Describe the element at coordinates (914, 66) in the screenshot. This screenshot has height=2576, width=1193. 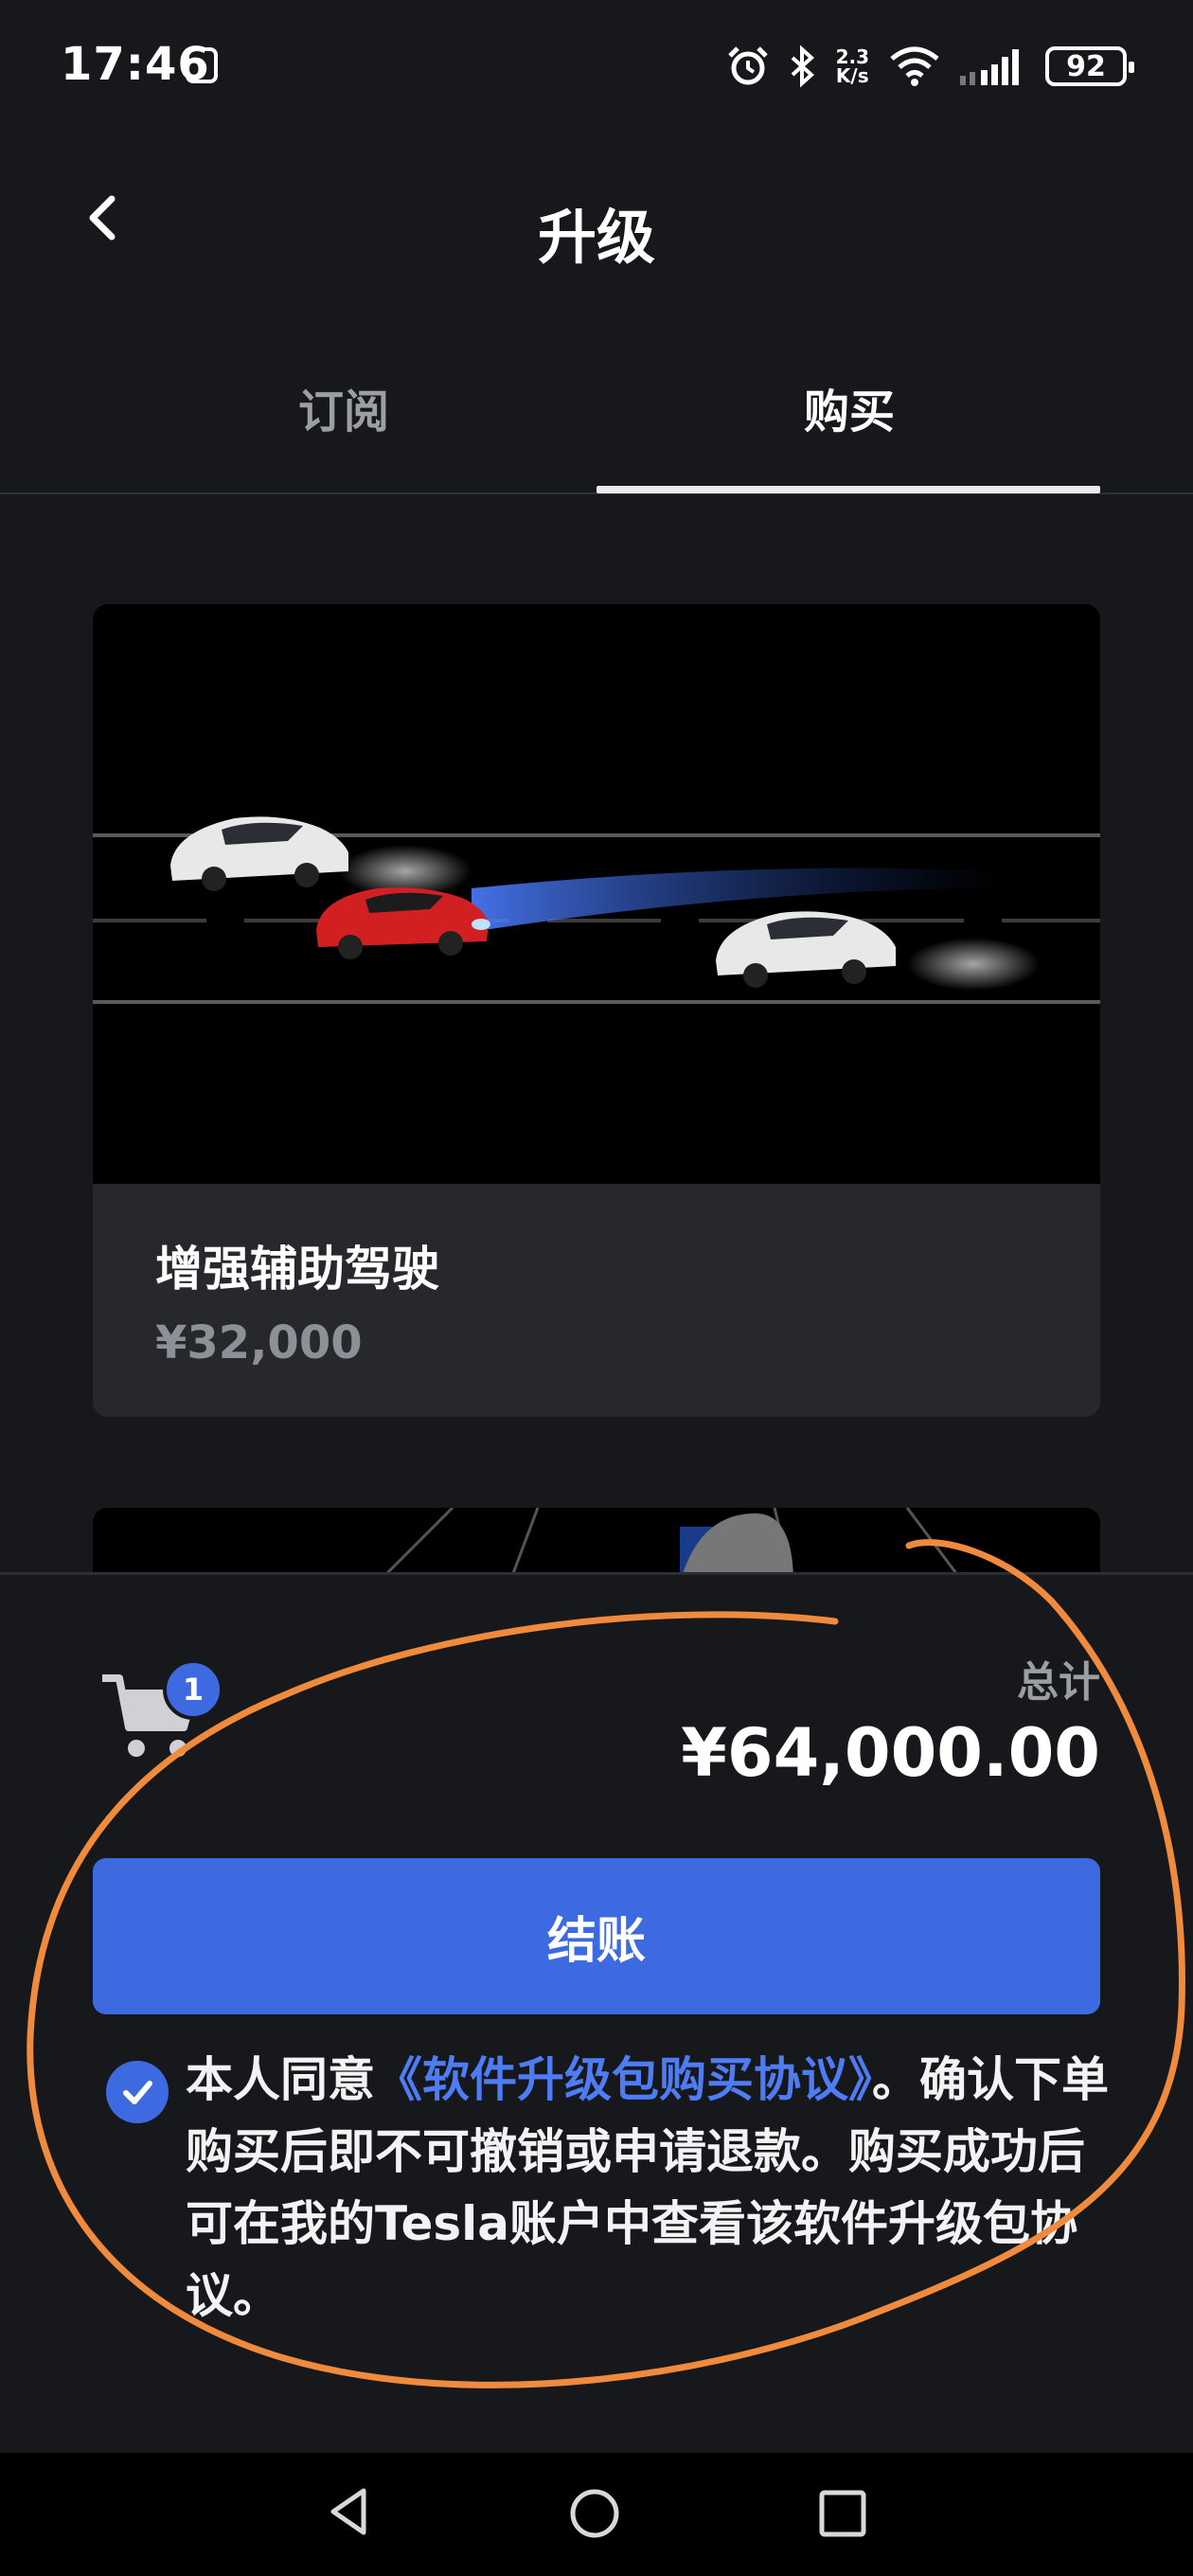
I see `wifi-icon` at that location.